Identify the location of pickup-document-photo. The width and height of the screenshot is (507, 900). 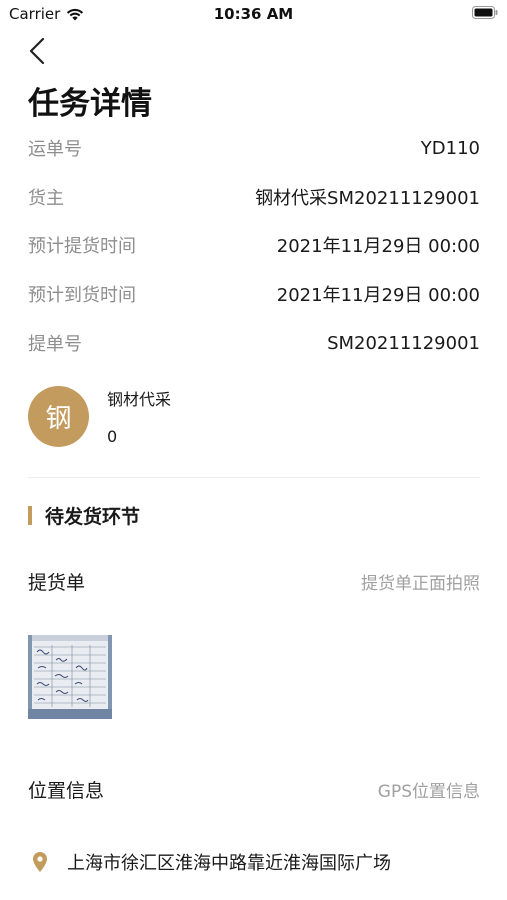
(70, 677).